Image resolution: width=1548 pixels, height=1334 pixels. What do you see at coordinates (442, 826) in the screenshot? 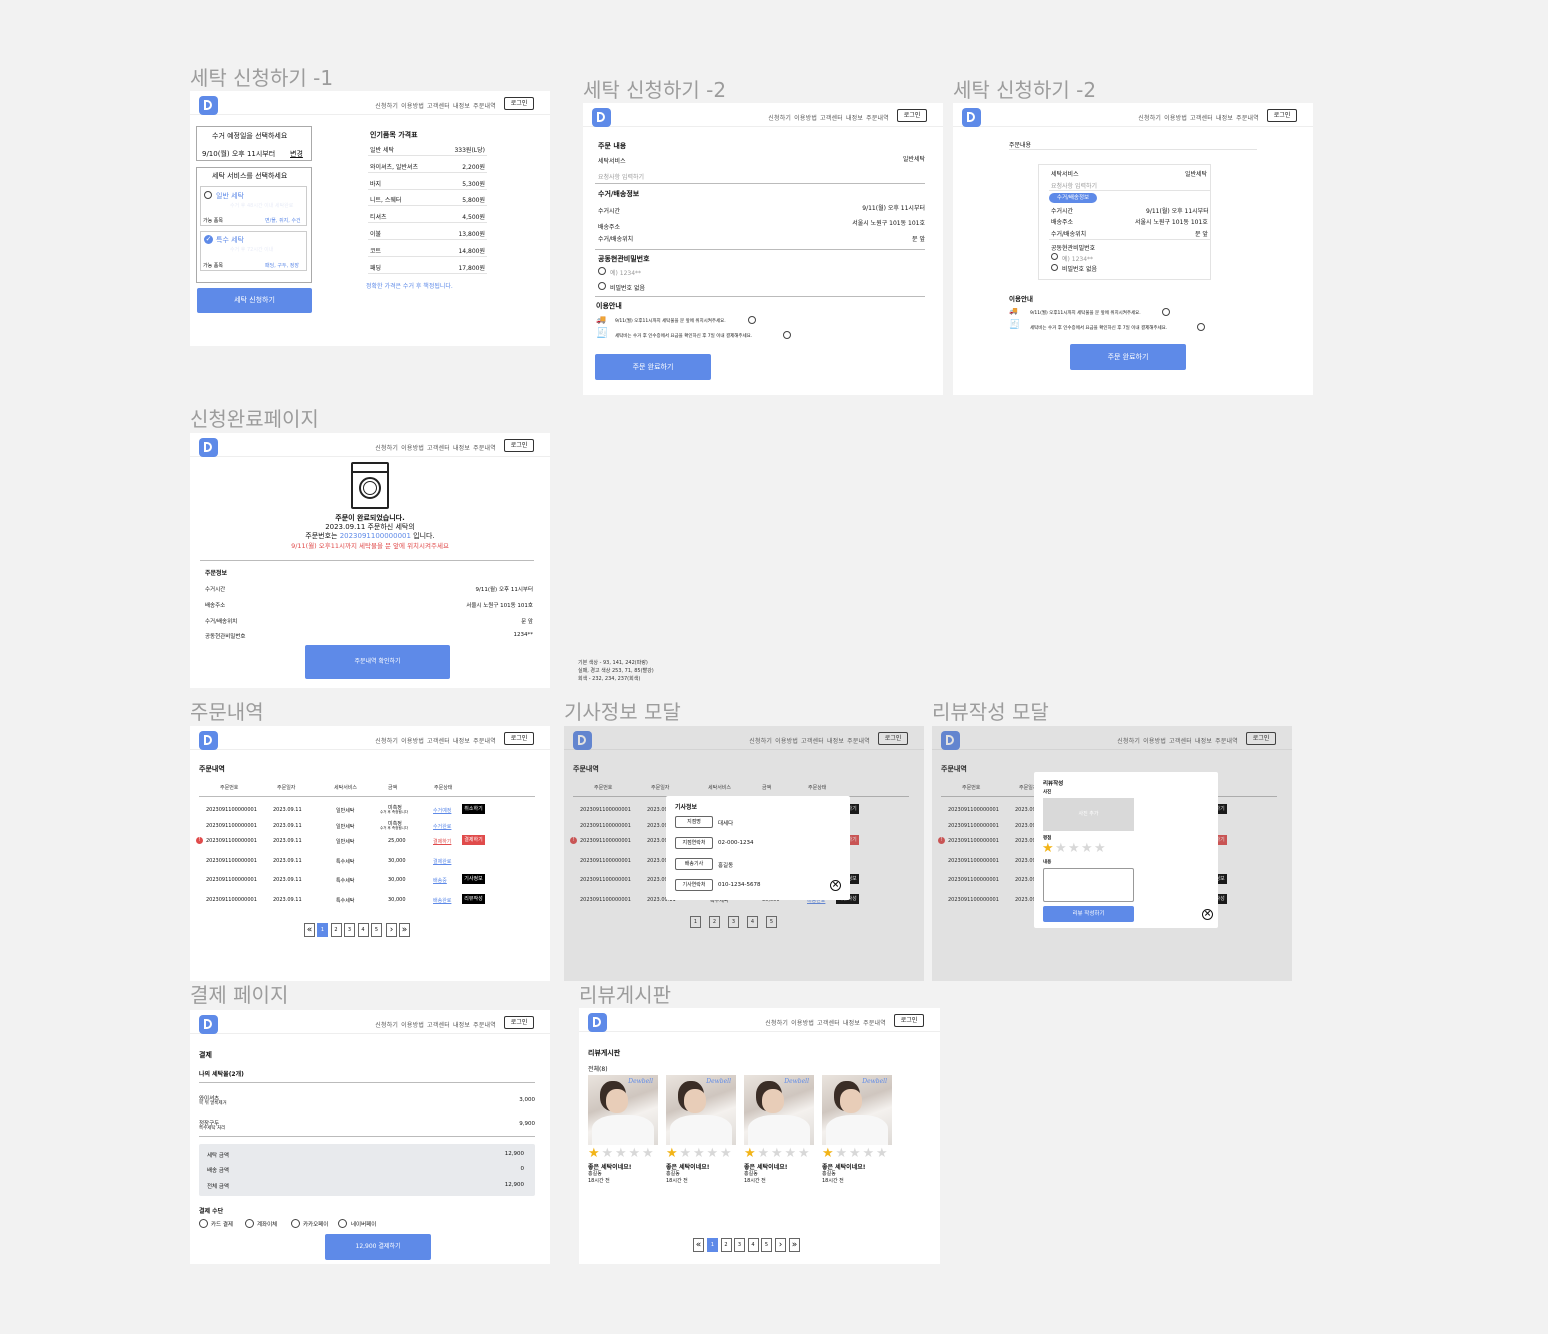
I see `order-status-link: 수거완료` at bounding box center [442, 826].